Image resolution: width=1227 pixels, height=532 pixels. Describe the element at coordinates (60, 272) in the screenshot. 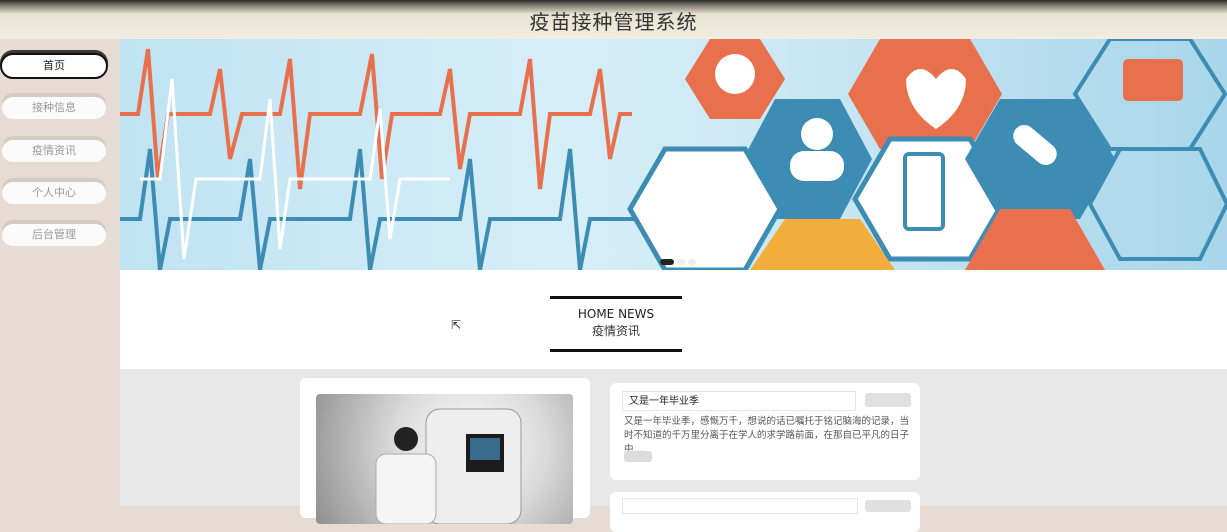

I see `sidebar: 首页 接种信息 疫情资讯 个人中心 后台管理` at that location.